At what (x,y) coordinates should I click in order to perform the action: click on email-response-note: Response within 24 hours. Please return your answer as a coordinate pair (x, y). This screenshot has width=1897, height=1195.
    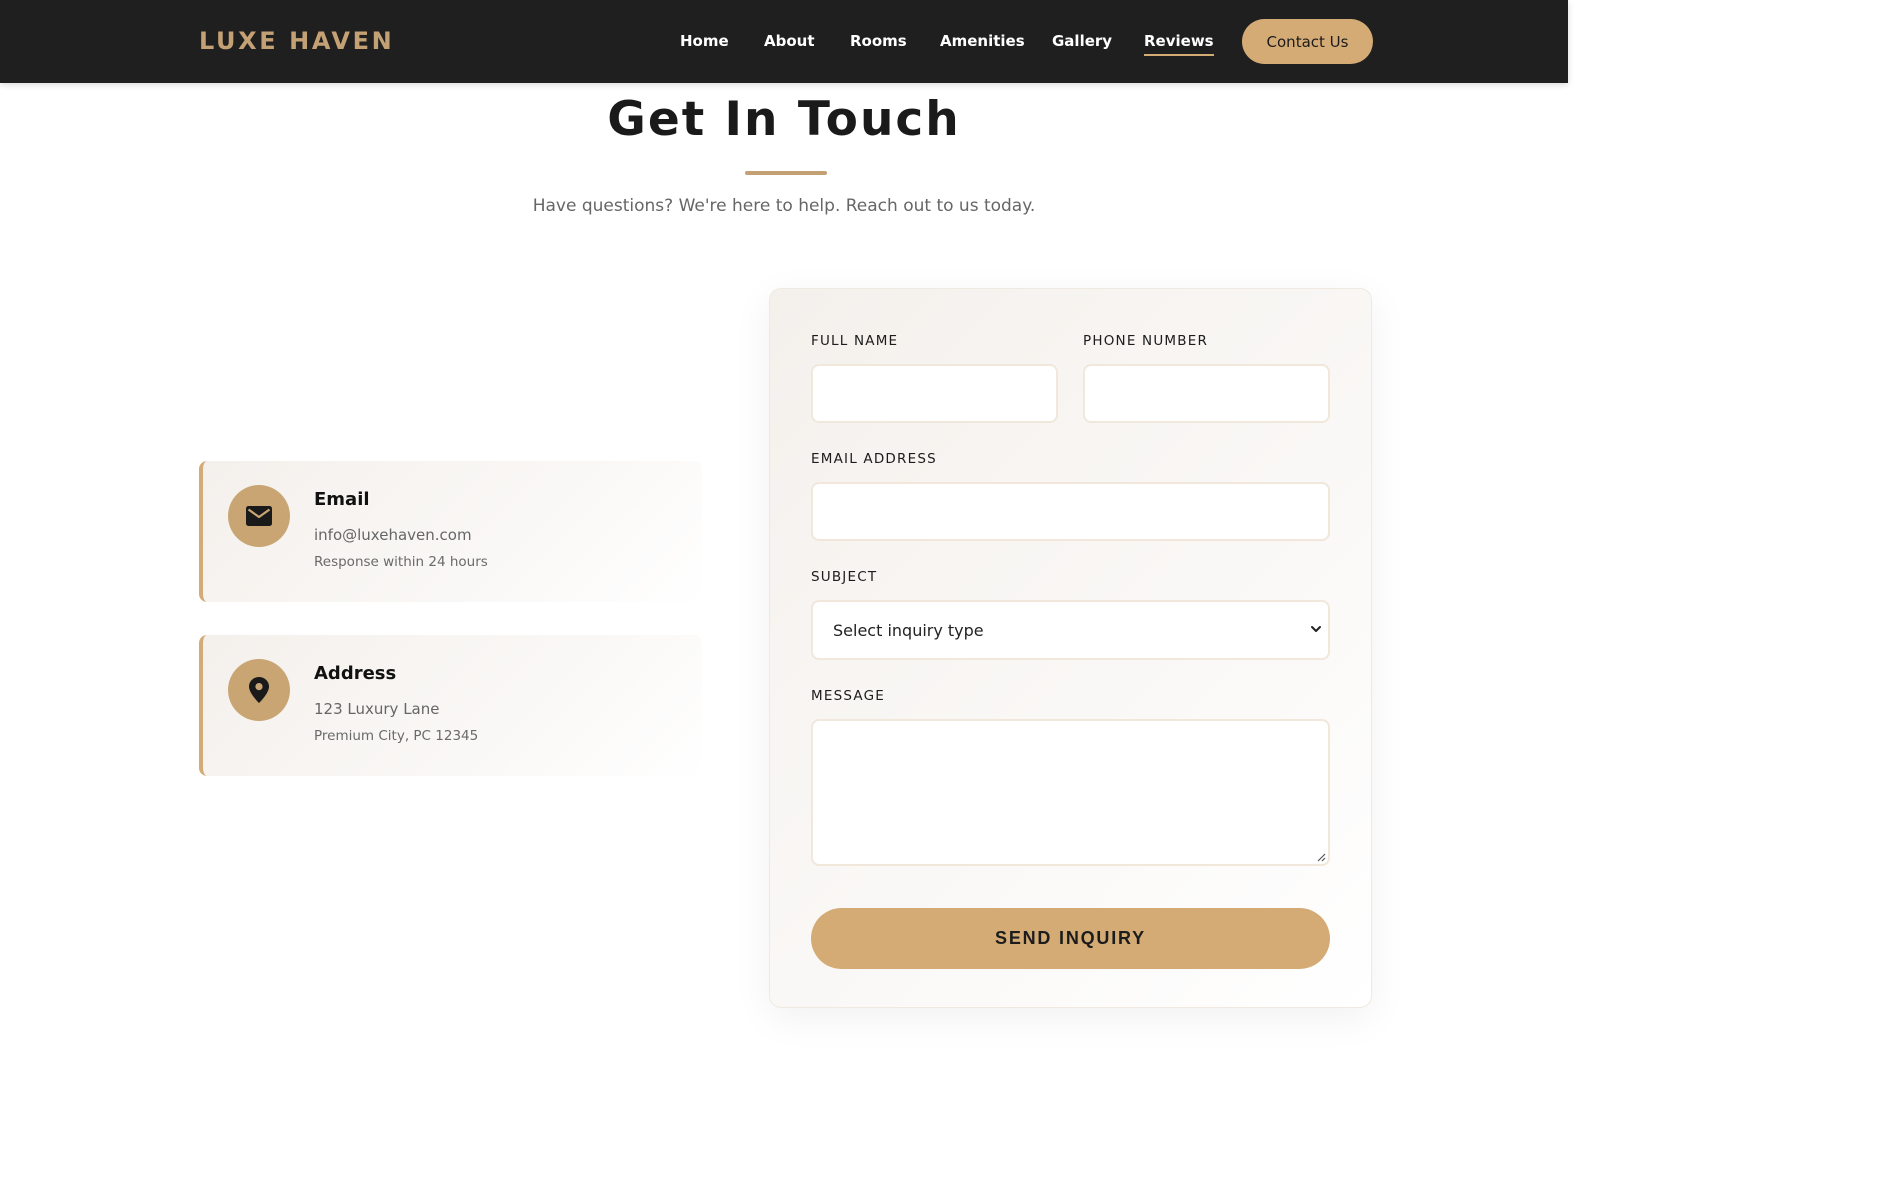
    Looking at the image, I should click on (401, 562).